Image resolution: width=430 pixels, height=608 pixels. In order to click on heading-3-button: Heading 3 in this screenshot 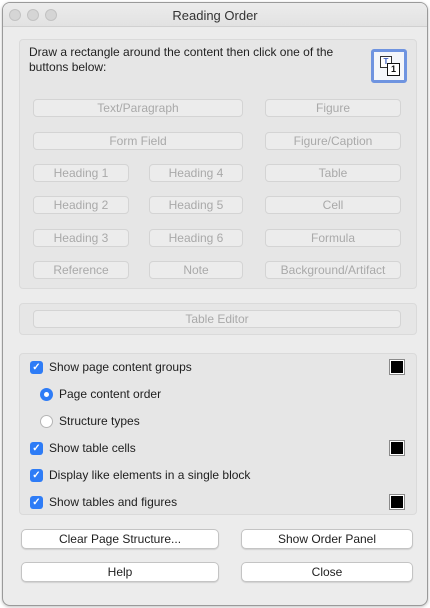, I will do `click(81, 238)`.